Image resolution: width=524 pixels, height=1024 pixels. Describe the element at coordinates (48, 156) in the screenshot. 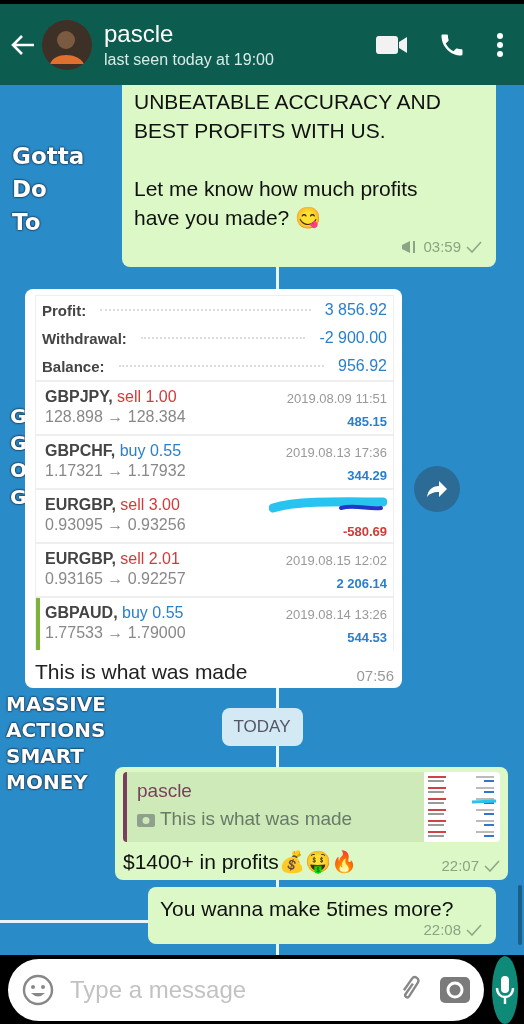

I see `wallpaper-text: Gotta` at that location.